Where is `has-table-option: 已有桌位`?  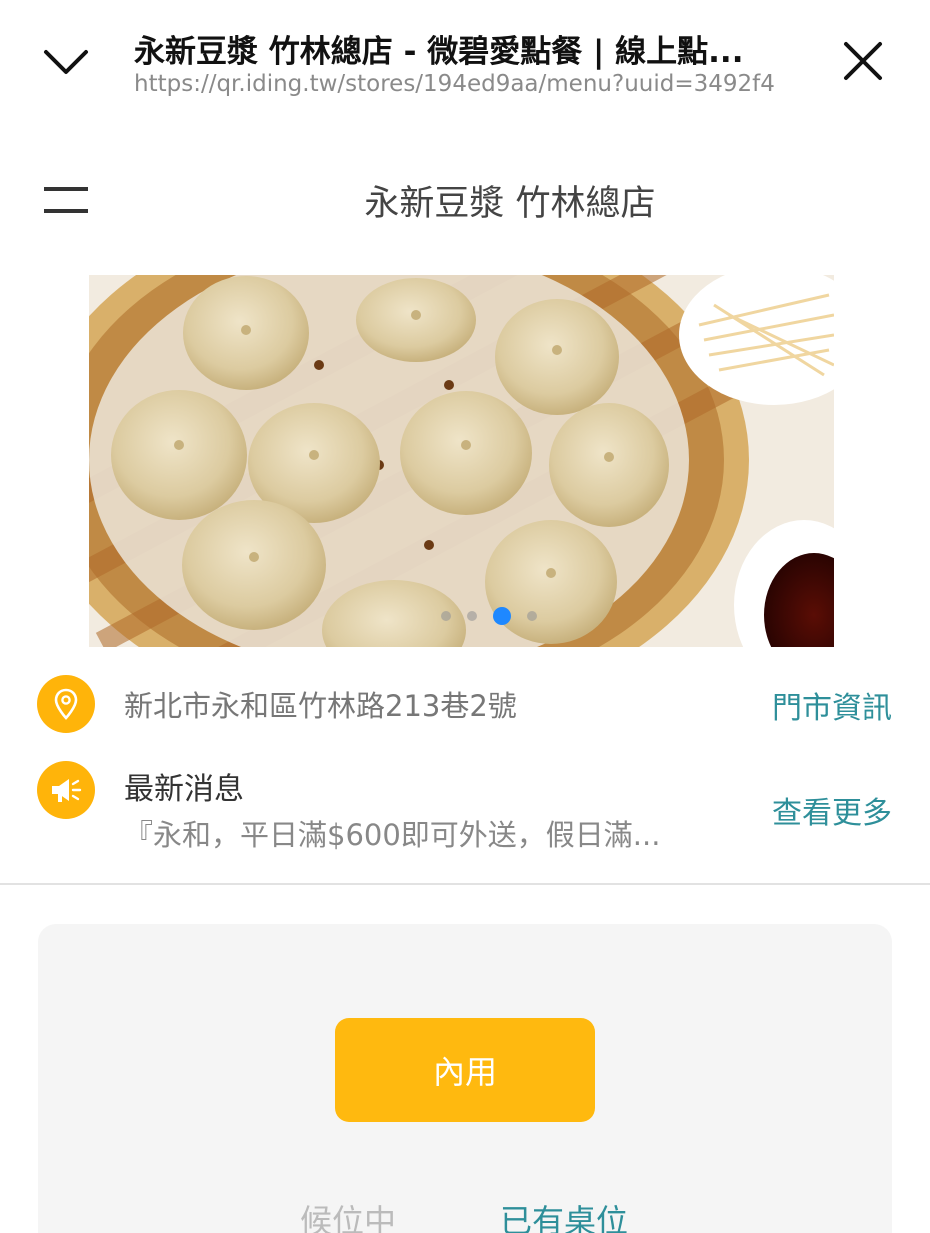
has-table-option: 已有桌位 is located at coordinates (564, 1214).